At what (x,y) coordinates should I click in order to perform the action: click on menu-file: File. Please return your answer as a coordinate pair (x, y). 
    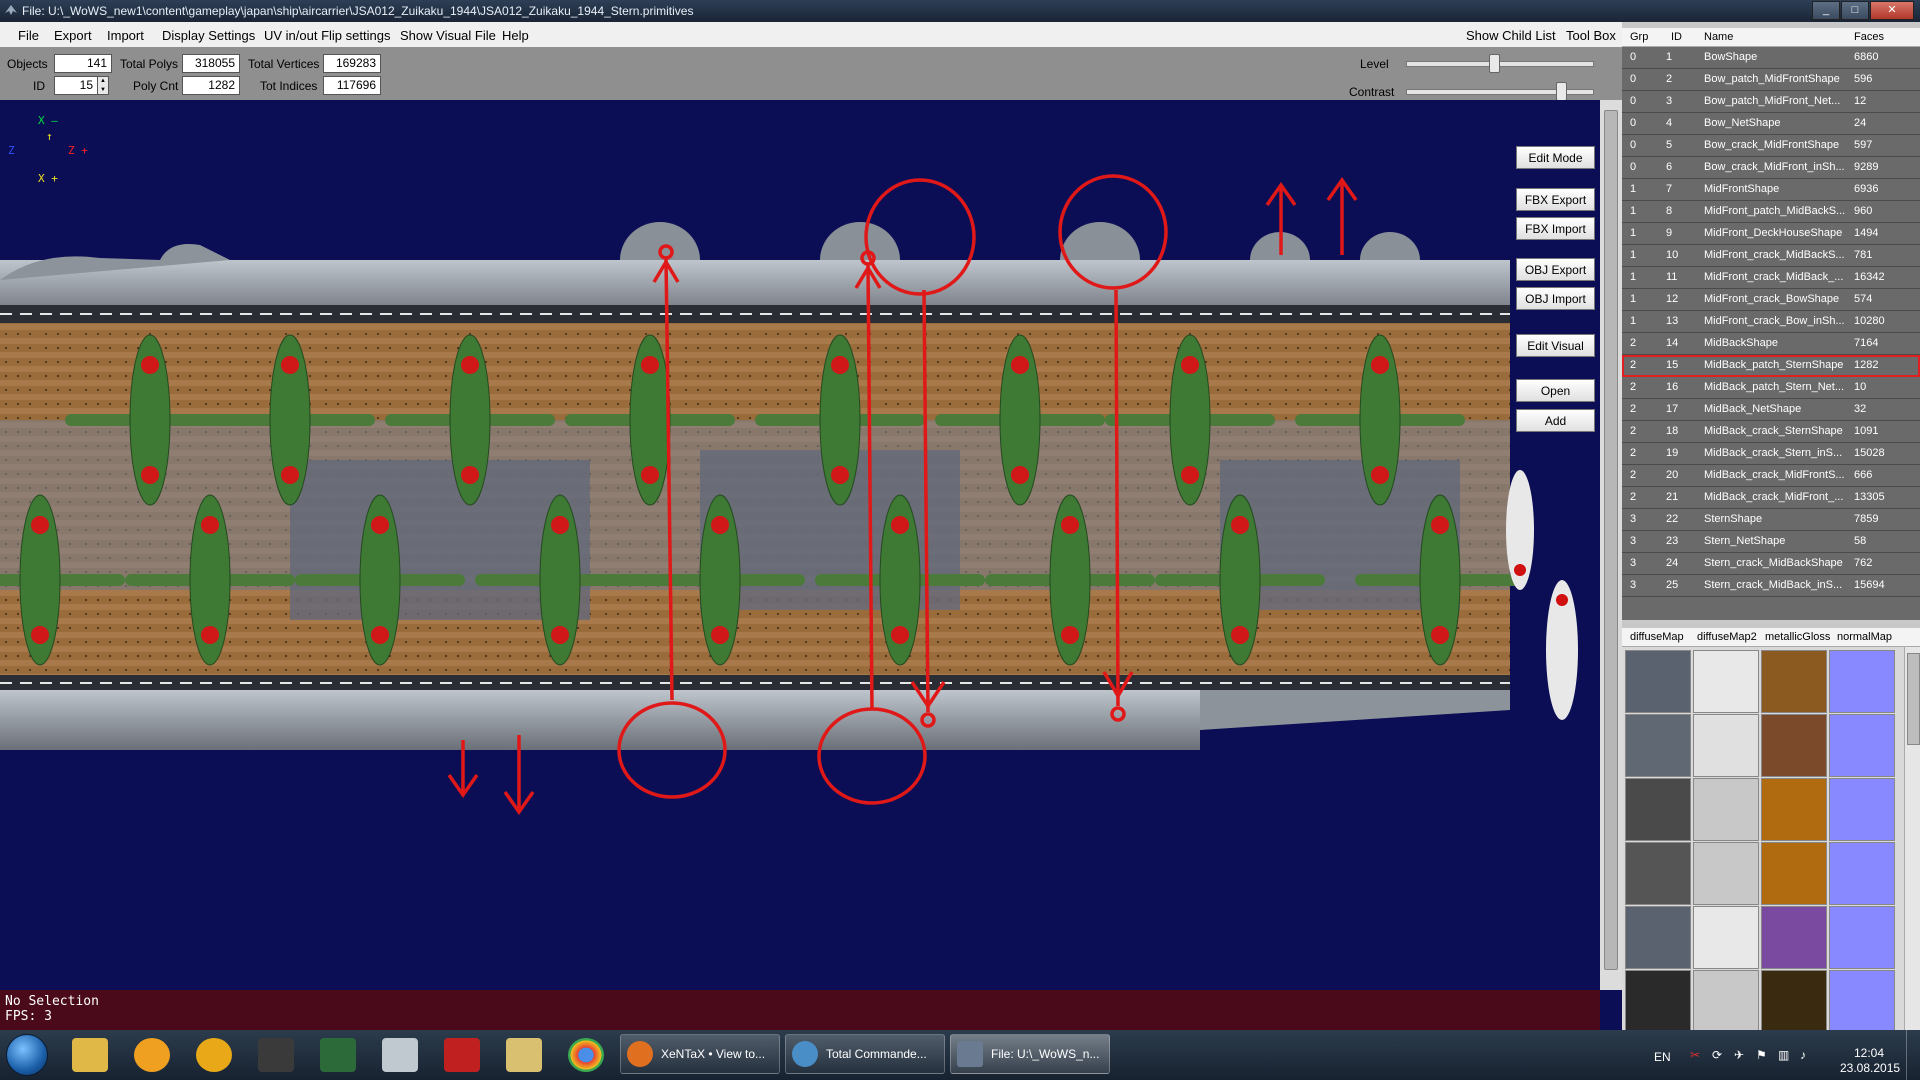
    Looking at the image, I should click on (28, 35).